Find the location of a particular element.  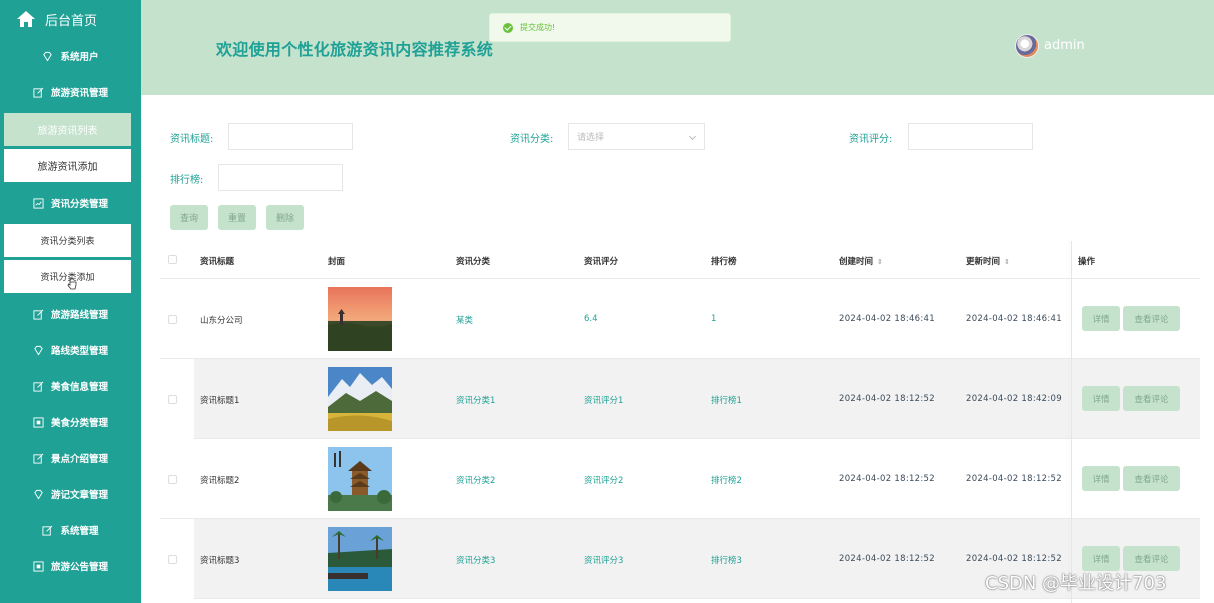

cell-created: 2024-04-02 18:46:41 is located at coordinates (887, 319).